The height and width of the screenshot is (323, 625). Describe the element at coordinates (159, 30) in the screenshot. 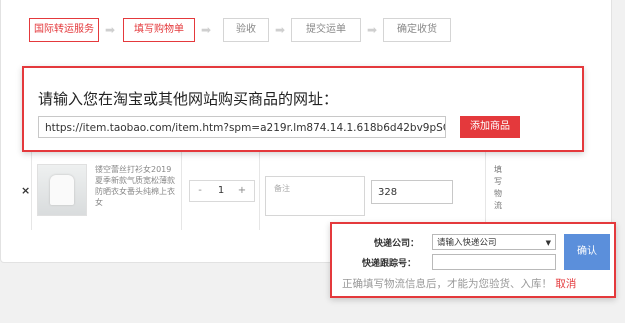

I see `step-fill-shopping-list: 填写购物单` at that location.